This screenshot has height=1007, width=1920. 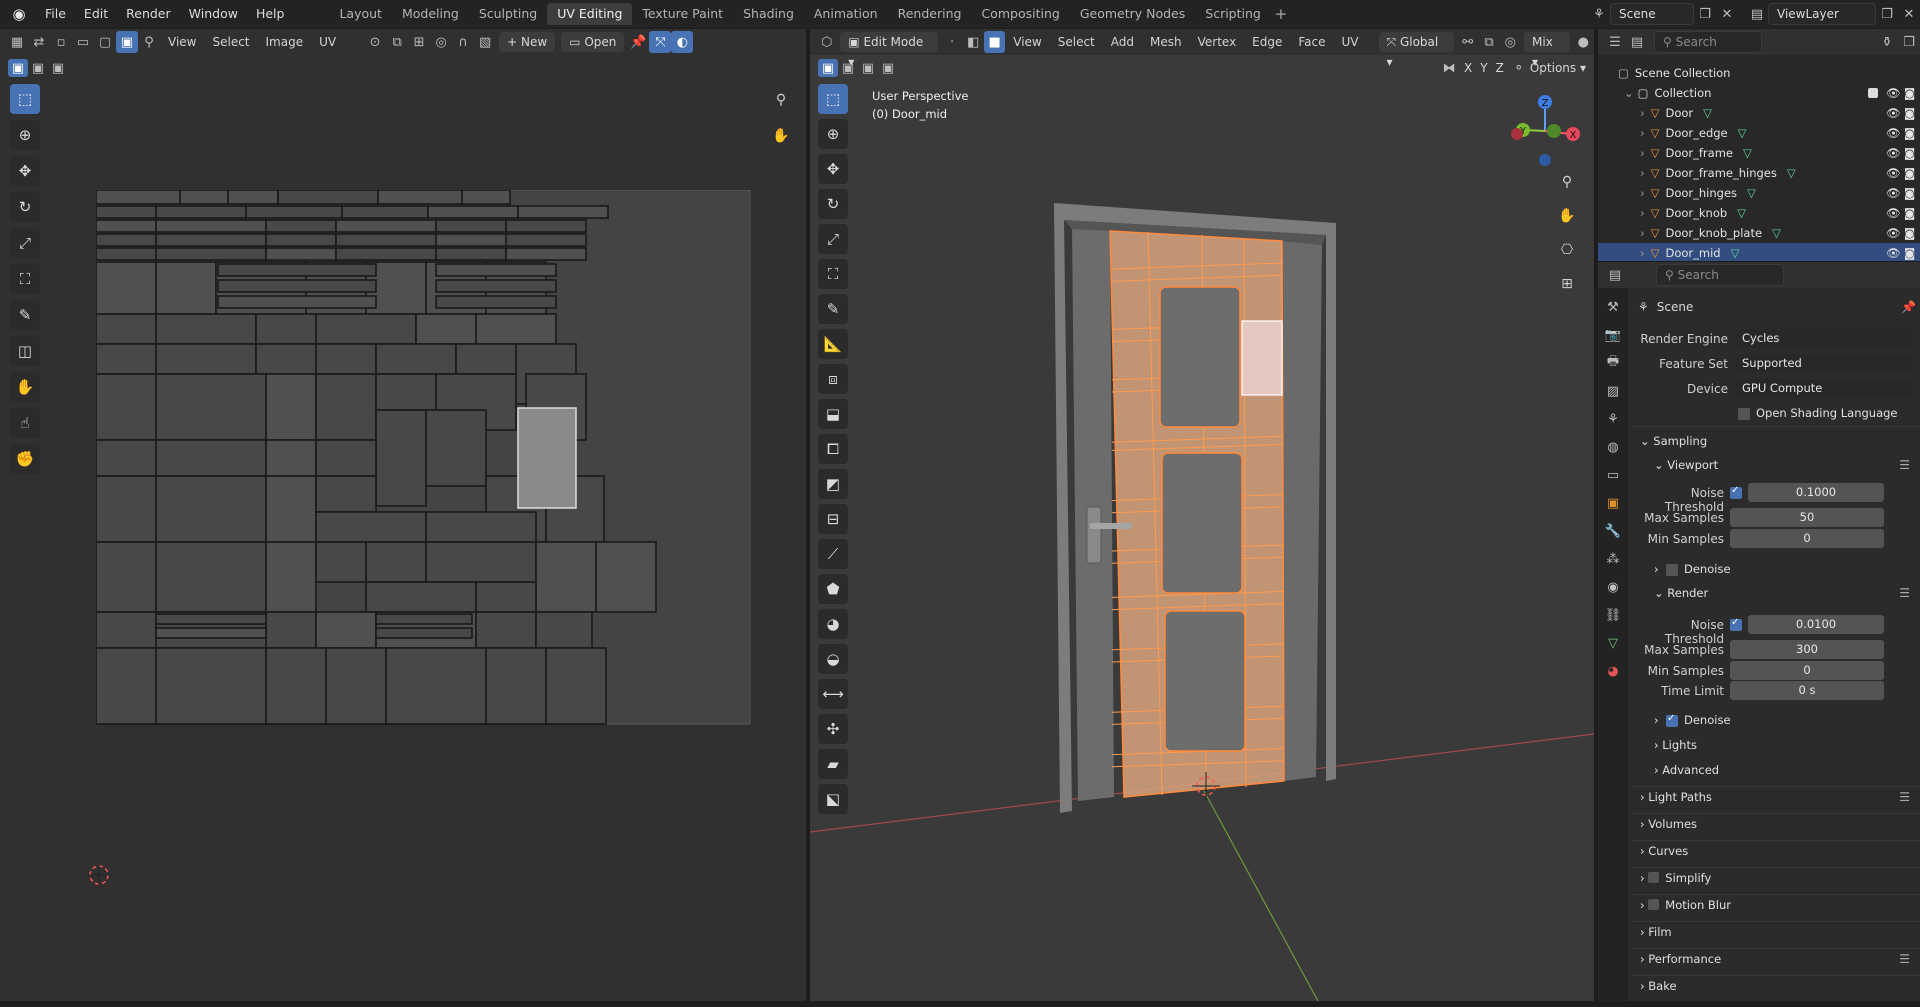 What do you see at coordinates (508, 14) in the screenshot?
I see `tab-sculpting: Sculpting` at bounding box center [508, 14].